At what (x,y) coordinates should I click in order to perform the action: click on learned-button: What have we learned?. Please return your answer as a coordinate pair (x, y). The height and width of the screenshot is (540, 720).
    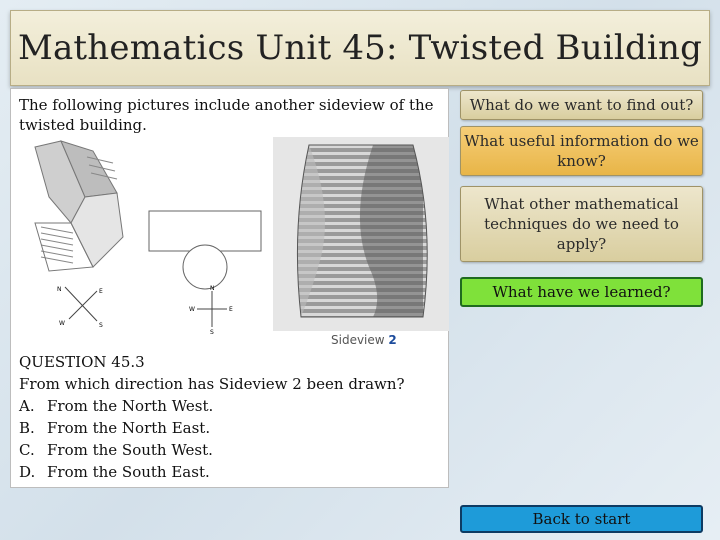
    Looking at the image, I should click on (581, 292).